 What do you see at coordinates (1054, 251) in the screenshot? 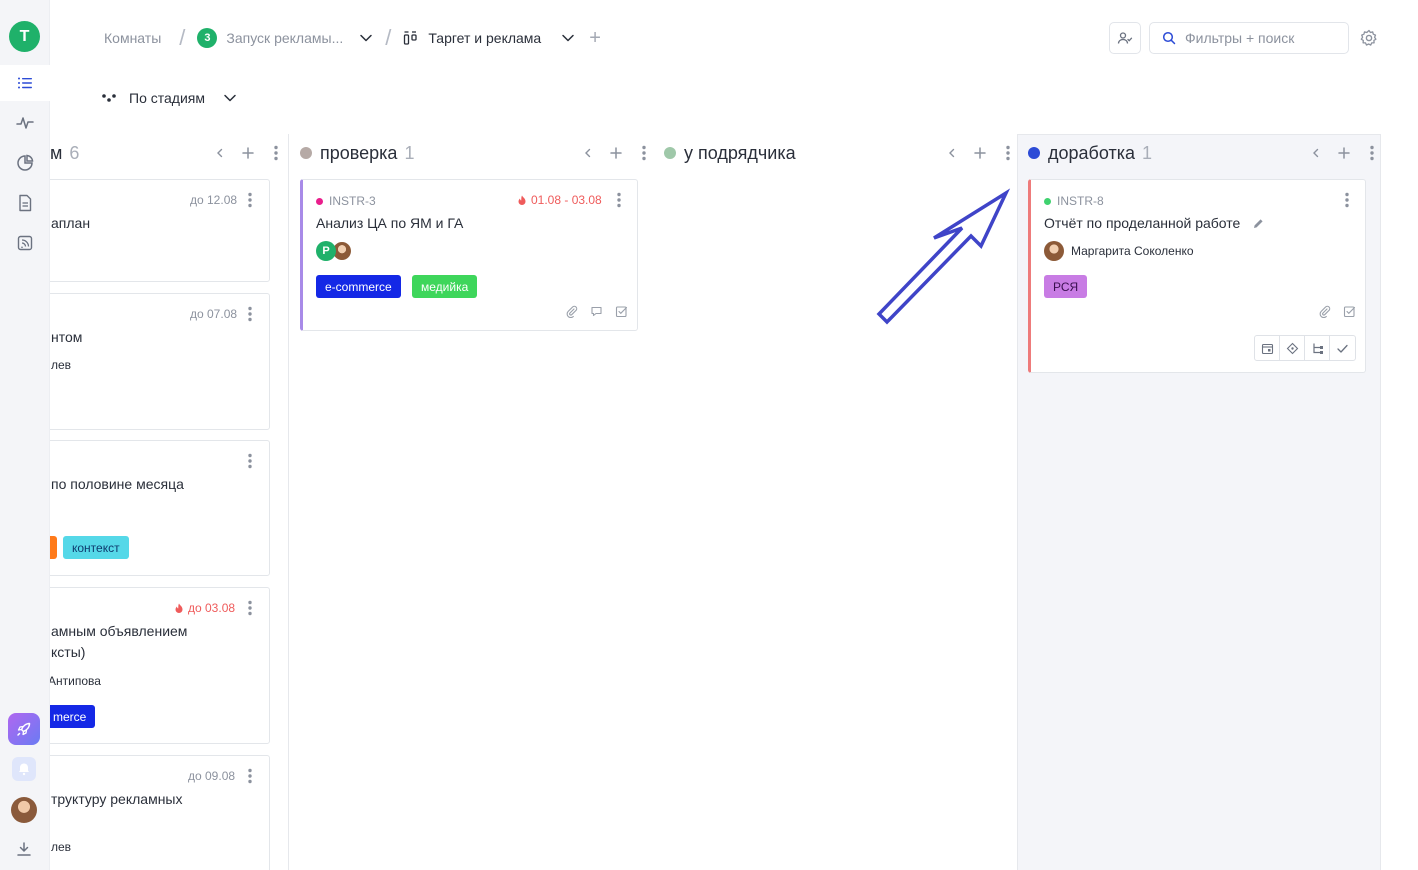
I see `assignee-avatar` at bounding box center [1054, 251].